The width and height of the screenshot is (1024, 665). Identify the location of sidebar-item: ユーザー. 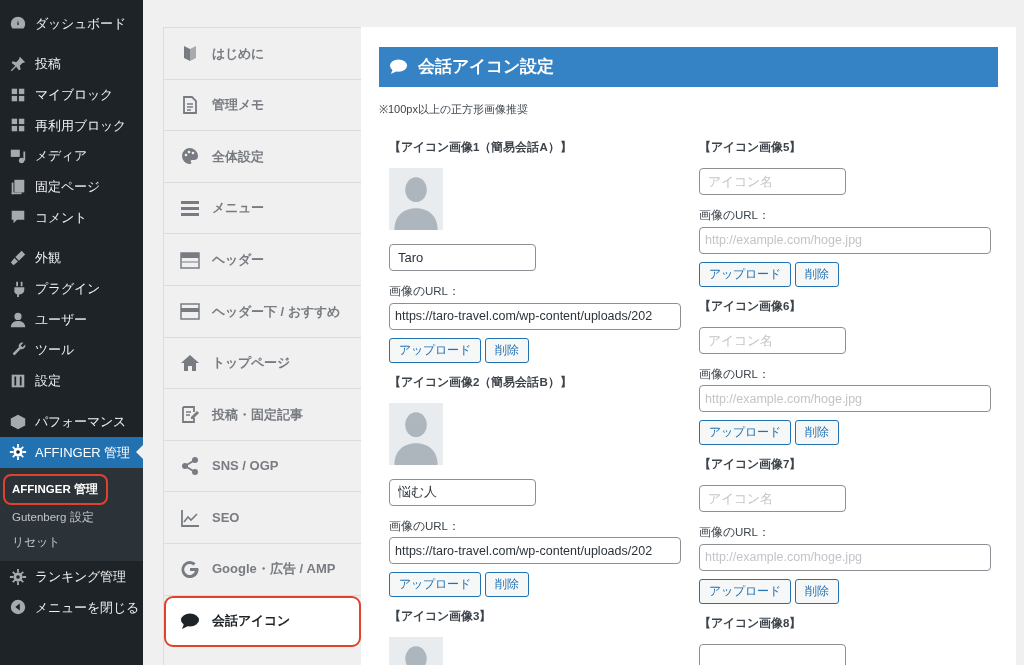
(71, 319).